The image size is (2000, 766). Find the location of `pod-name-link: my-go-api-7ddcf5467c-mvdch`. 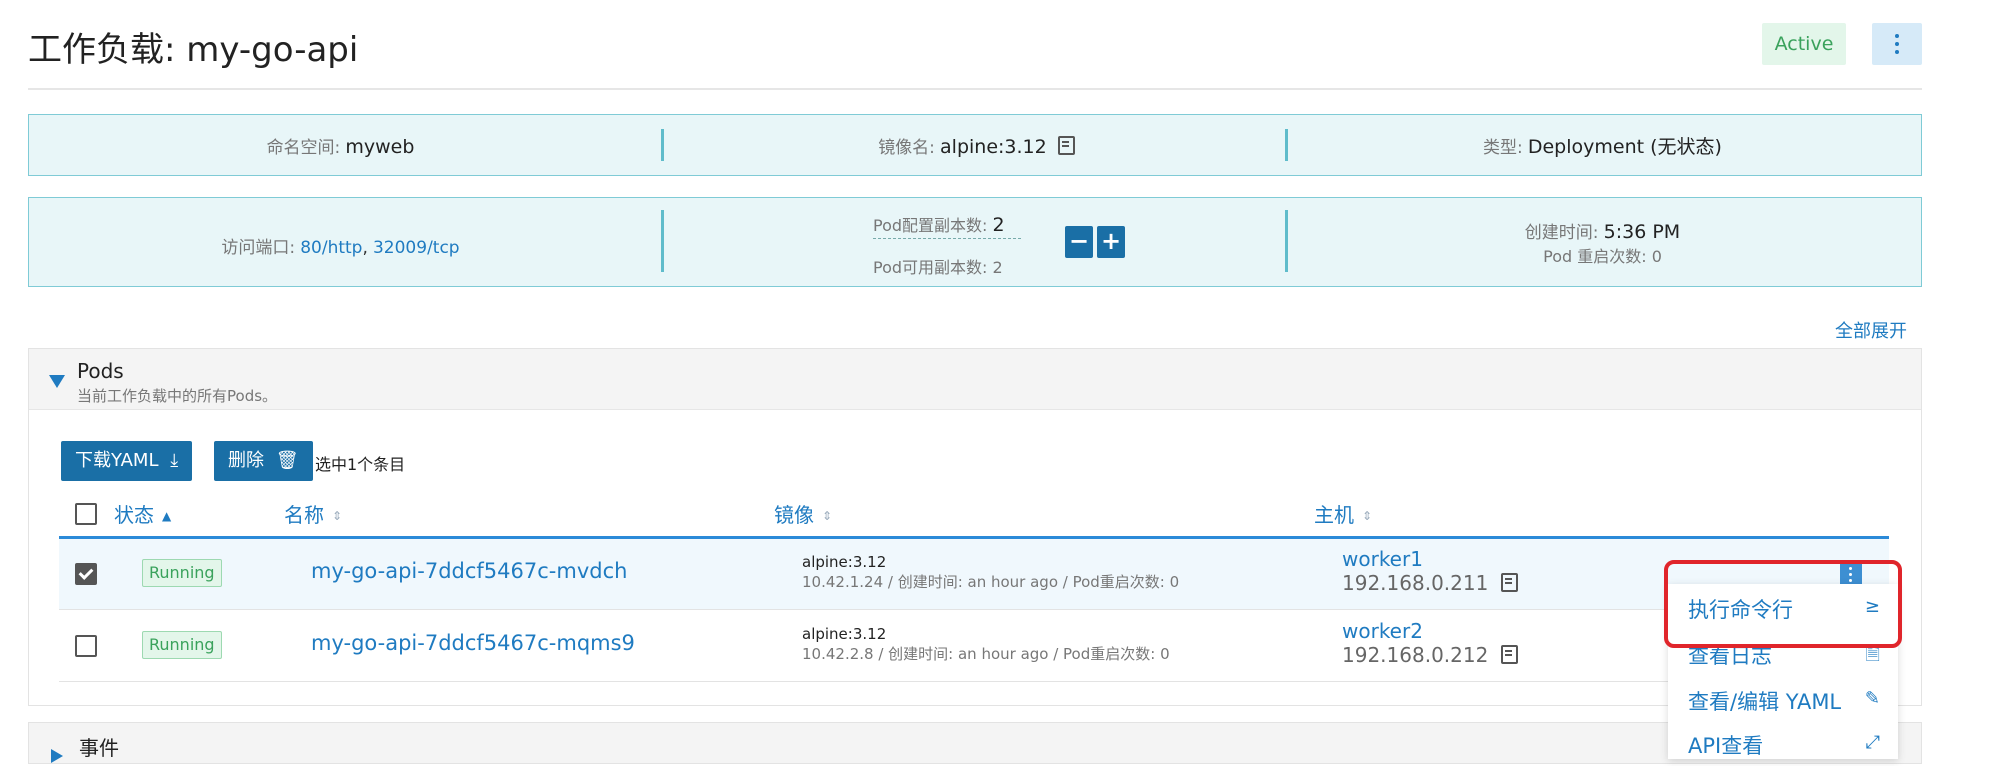

pod-name-link: my-go-api-7ddcf5467c-mvdch is located at coordinates (469, 571).